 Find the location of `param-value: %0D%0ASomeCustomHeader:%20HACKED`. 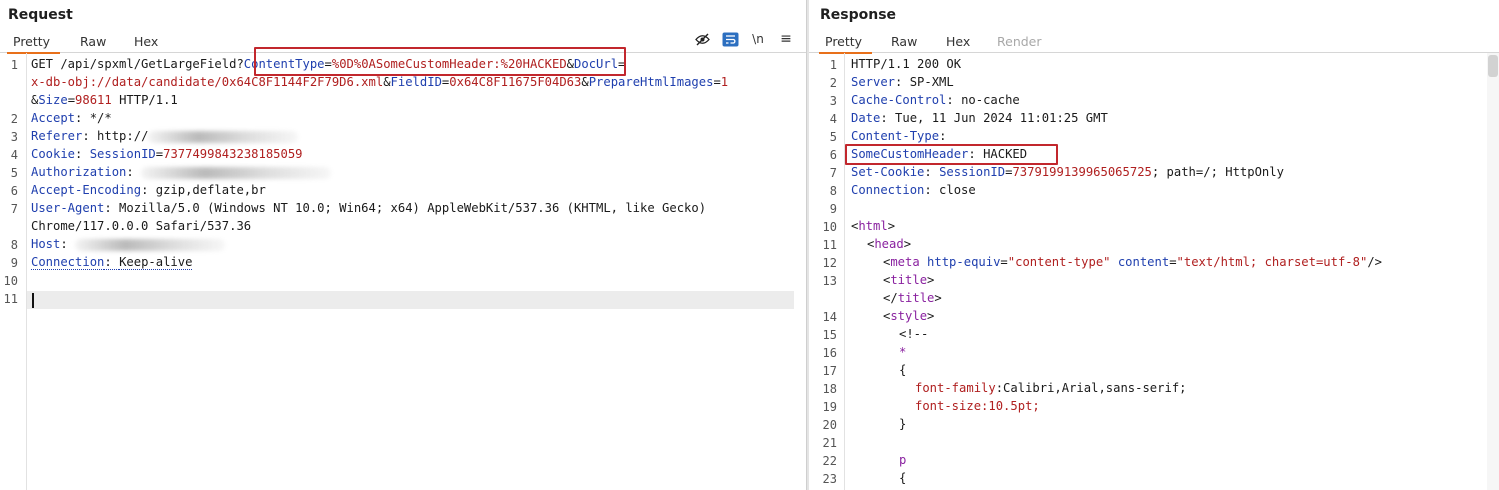

param-value: %0D%0ASomeCustomHeader:%20HACKED is located at coordinates (449, 64).